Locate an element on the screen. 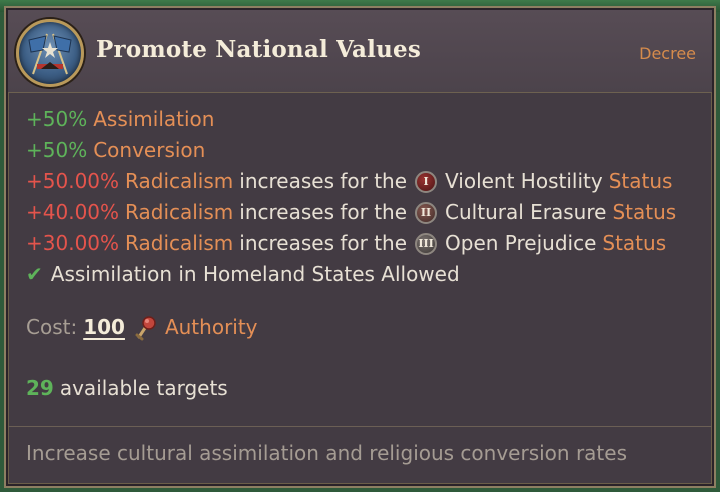 This screenshot has width=720, height=492. cost-resource: Authority is located at coordinates (211, 327).